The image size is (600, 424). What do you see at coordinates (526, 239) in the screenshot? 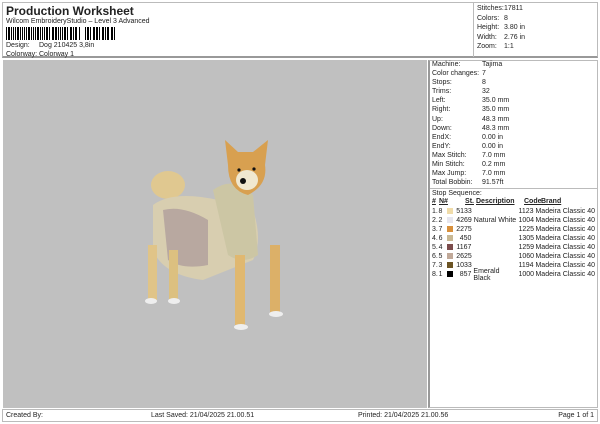
I see `thread-code: 1305` at bounding box center [526, 239].